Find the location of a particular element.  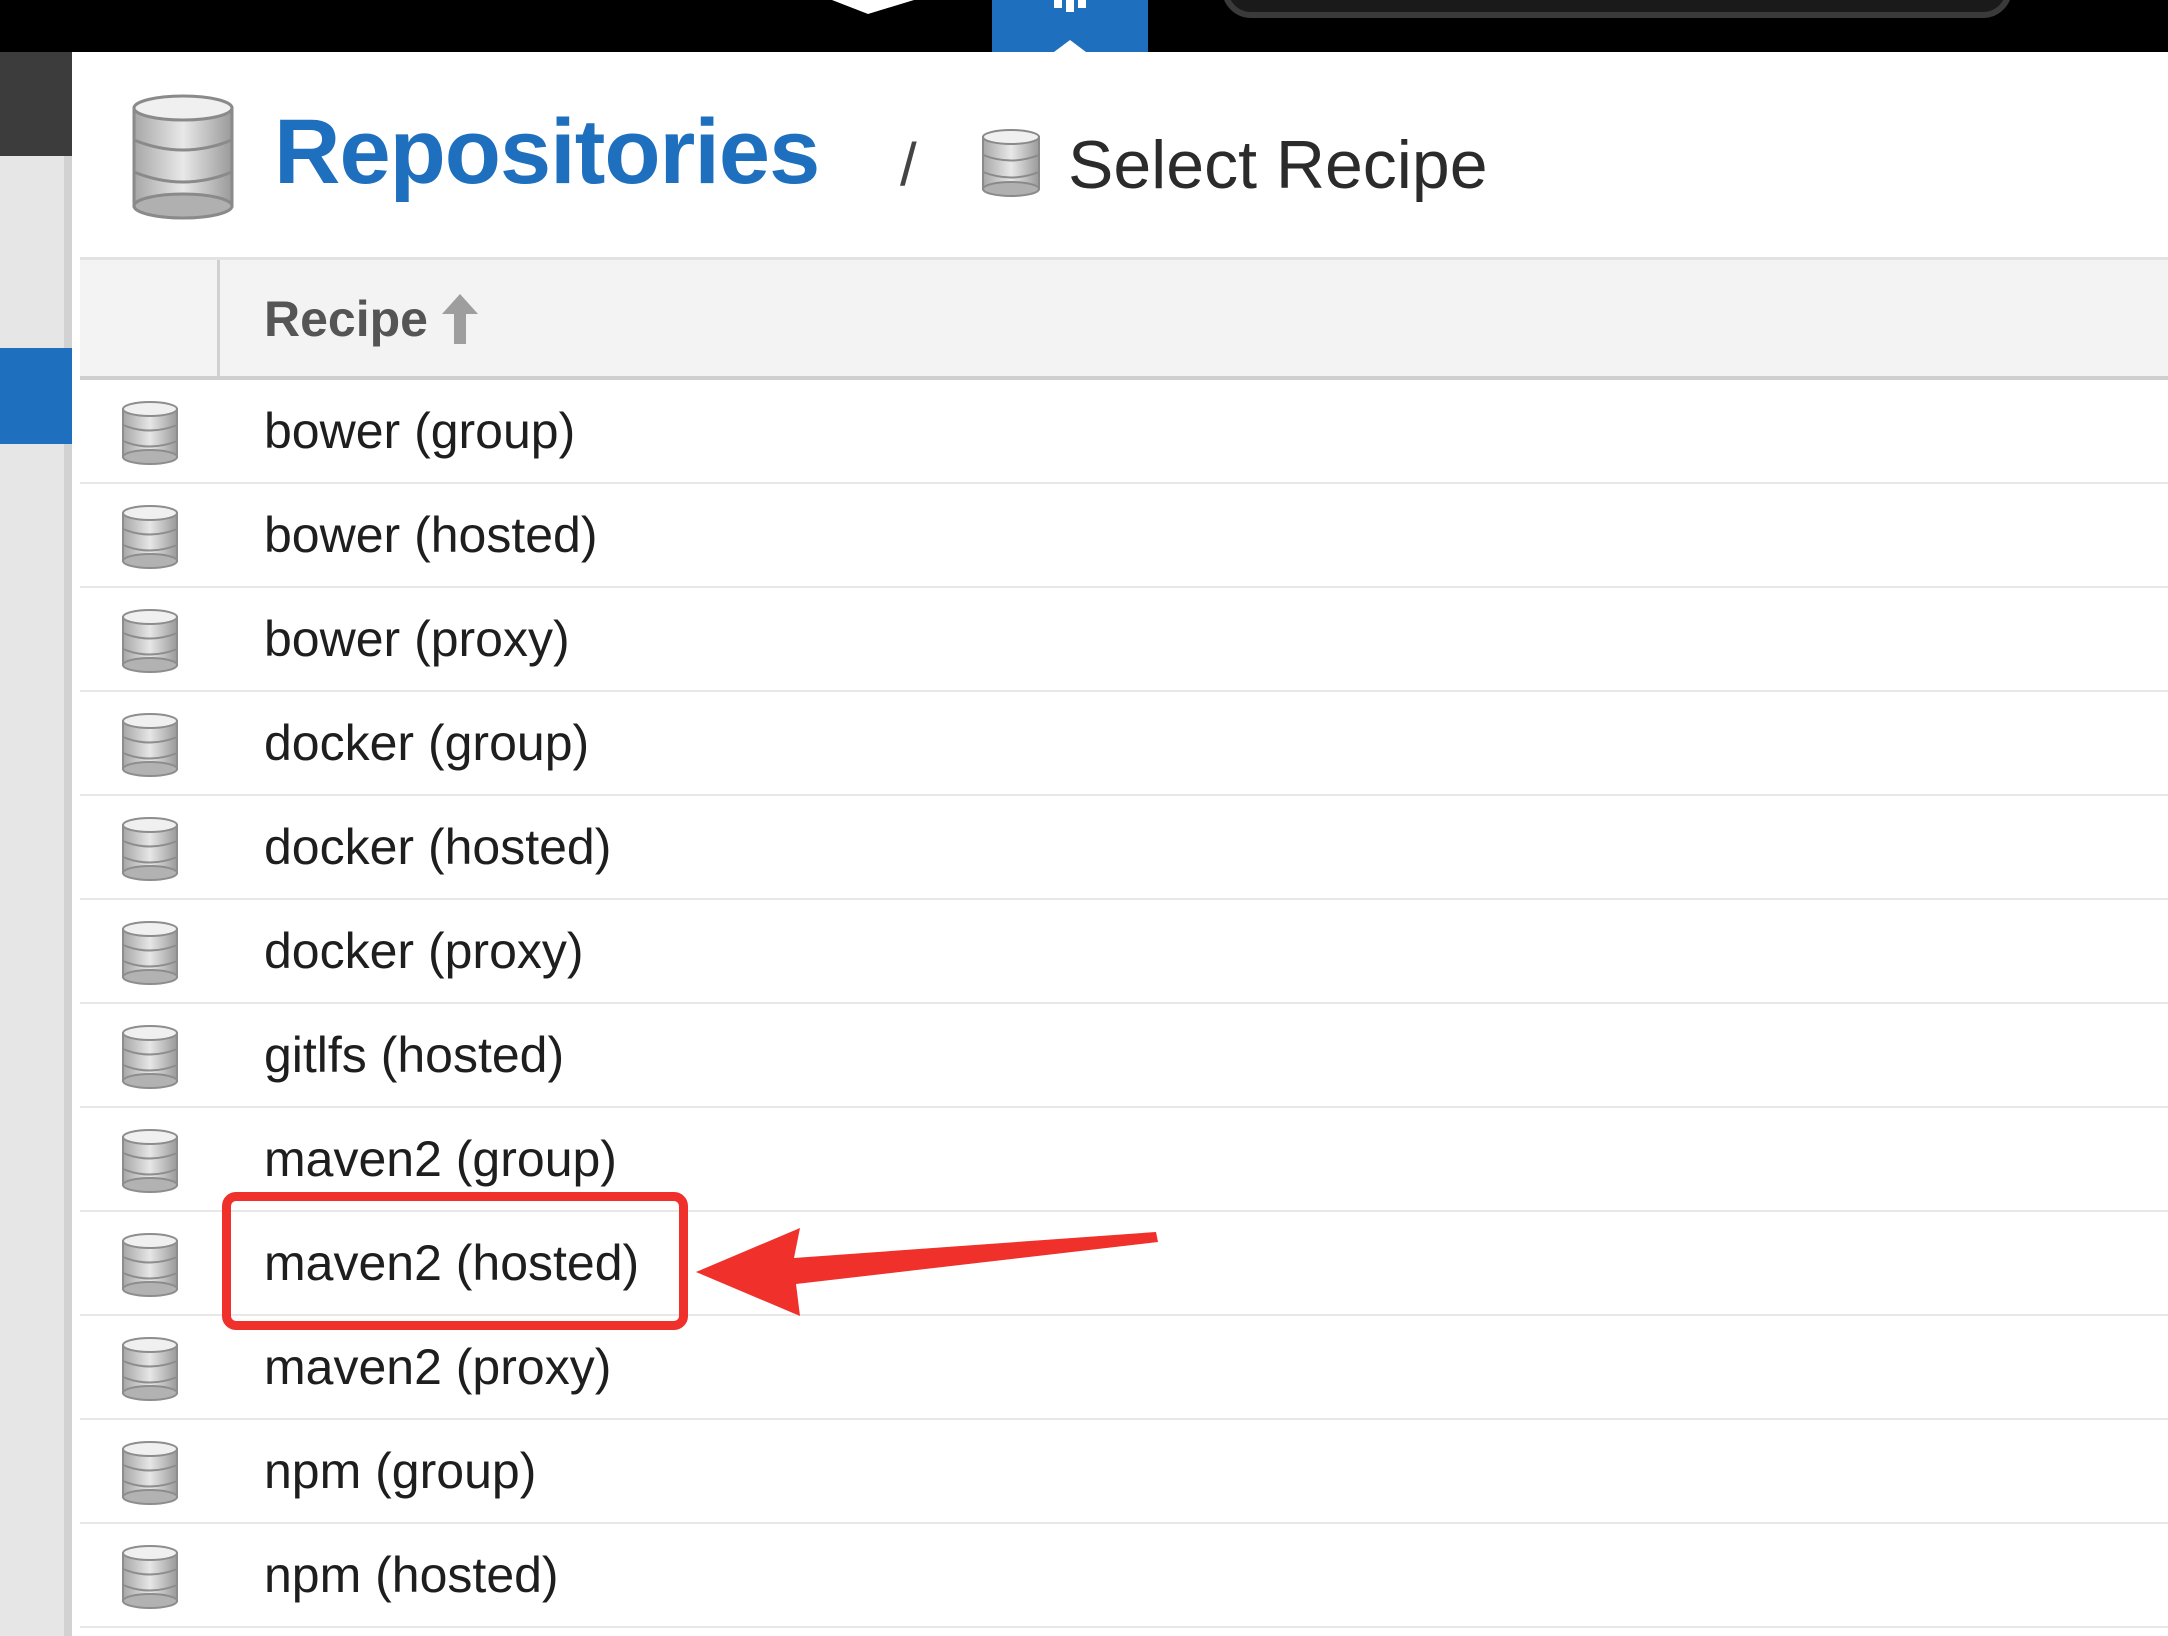

table-row: bower (proxy) is located at coordinates (1124, 640).